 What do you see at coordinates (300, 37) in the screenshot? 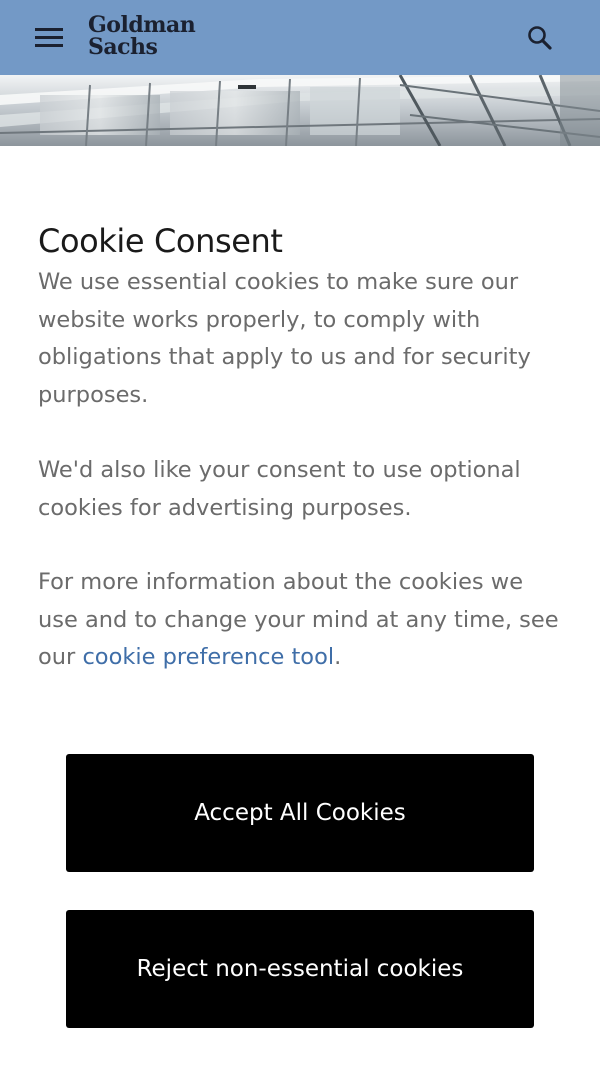
I see `site-header: Goldman Sachs` at bounding box center [300, 37].